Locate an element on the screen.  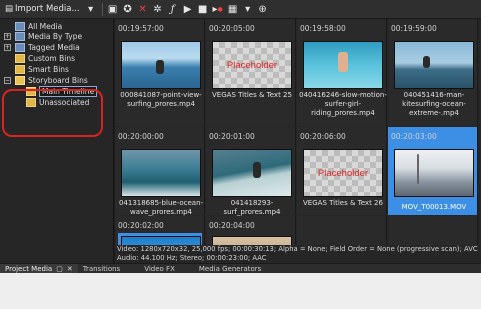
properties-icon: ✲ is located at coordinates (158, 9).